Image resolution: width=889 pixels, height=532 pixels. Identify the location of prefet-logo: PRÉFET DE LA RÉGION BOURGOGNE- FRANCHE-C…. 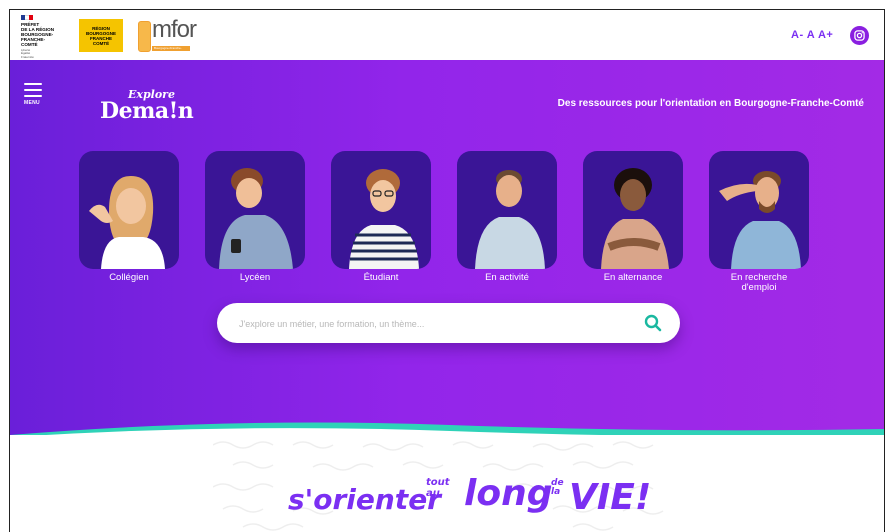
(41, 37).